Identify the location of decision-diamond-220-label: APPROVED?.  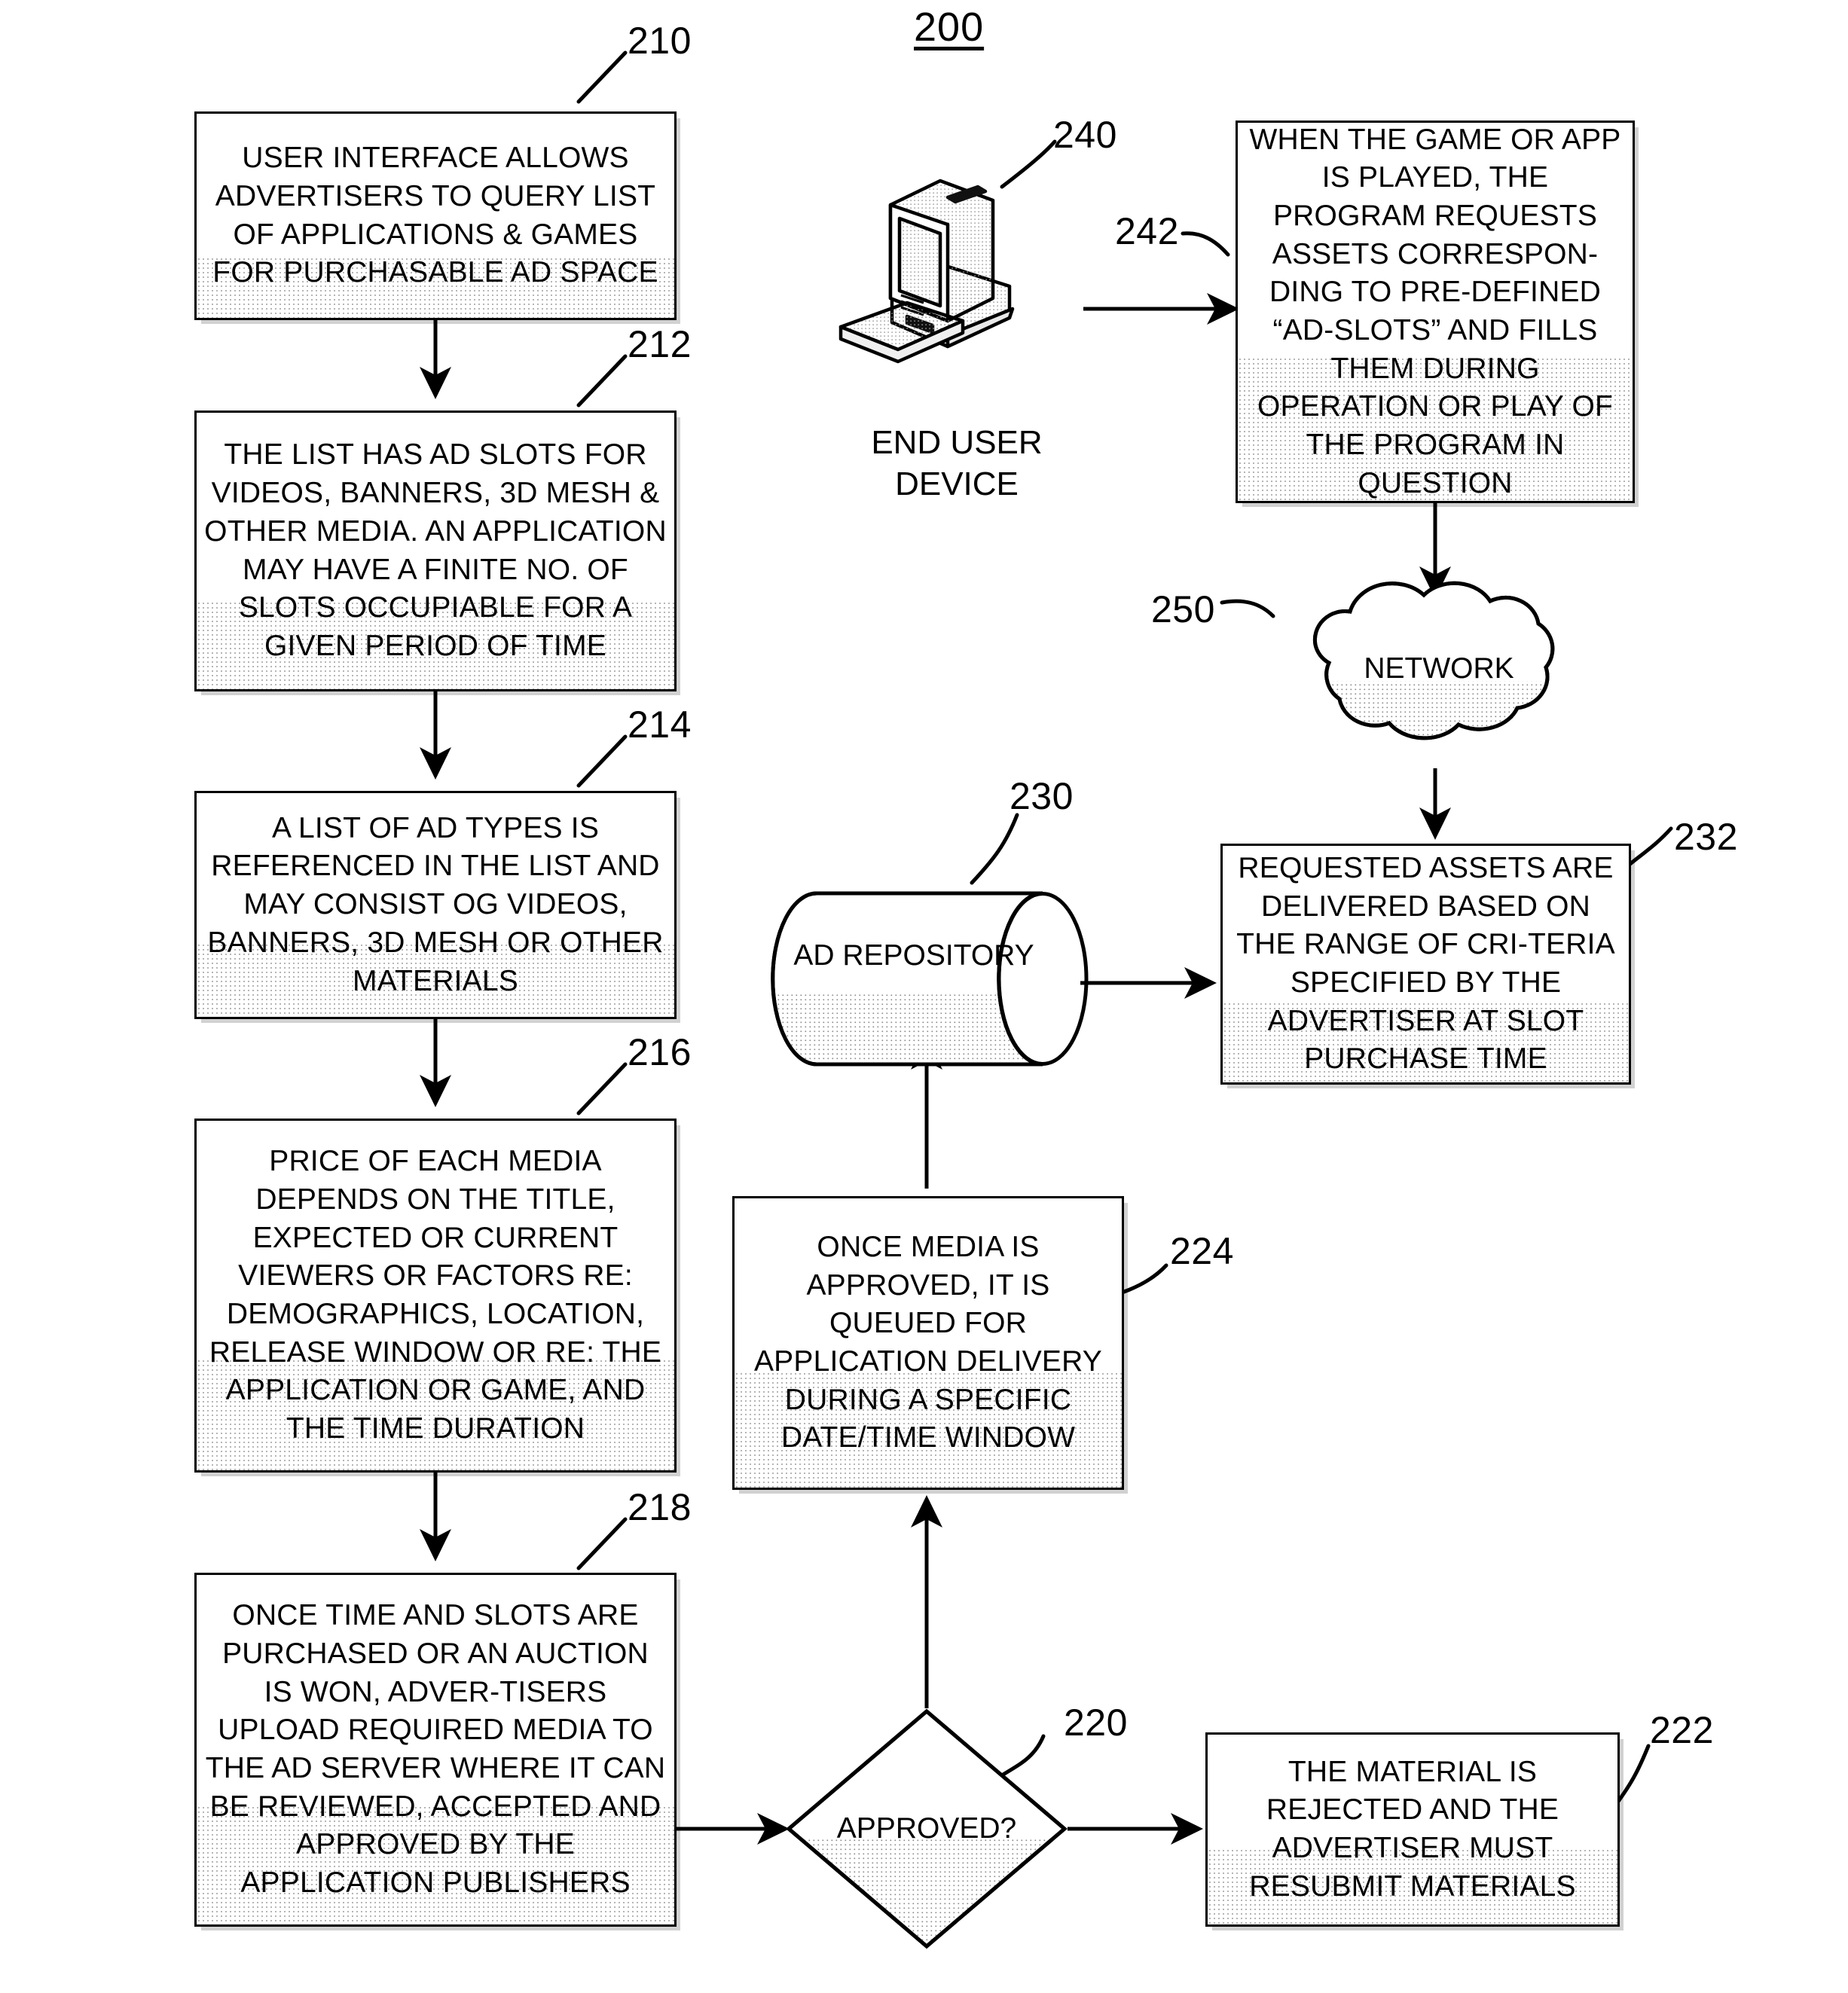
(926, 1829).